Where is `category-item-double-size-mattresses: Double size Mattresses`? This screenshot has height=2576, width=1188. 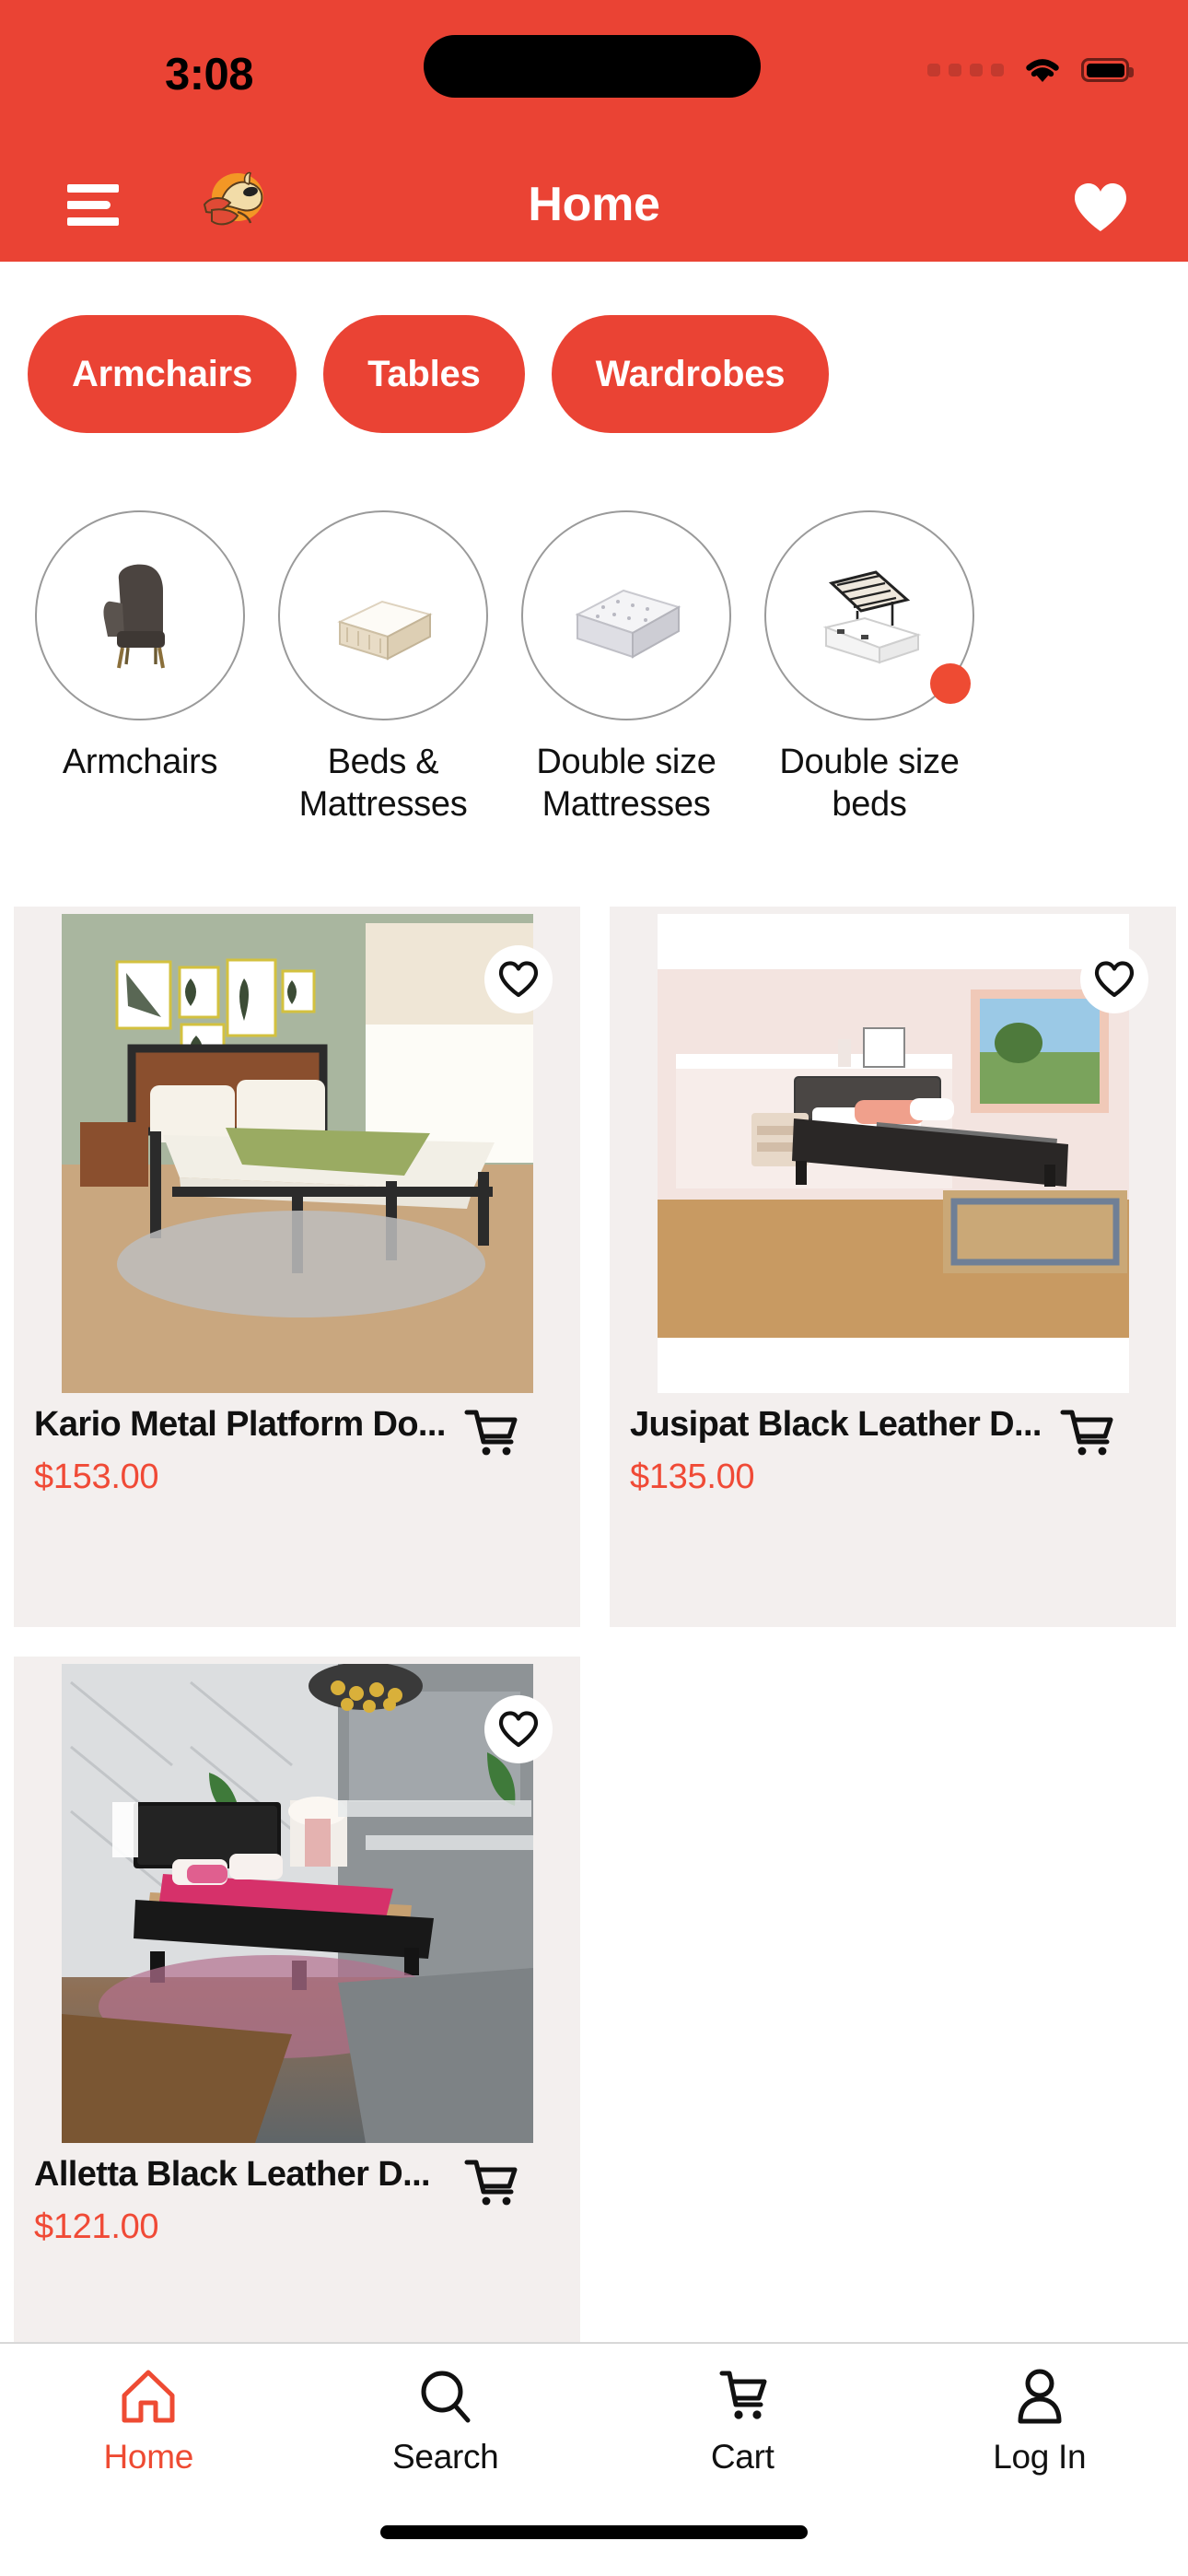 category-item-double-size-mattresses: Double size Mattresses is located at coordinates (626, 667).